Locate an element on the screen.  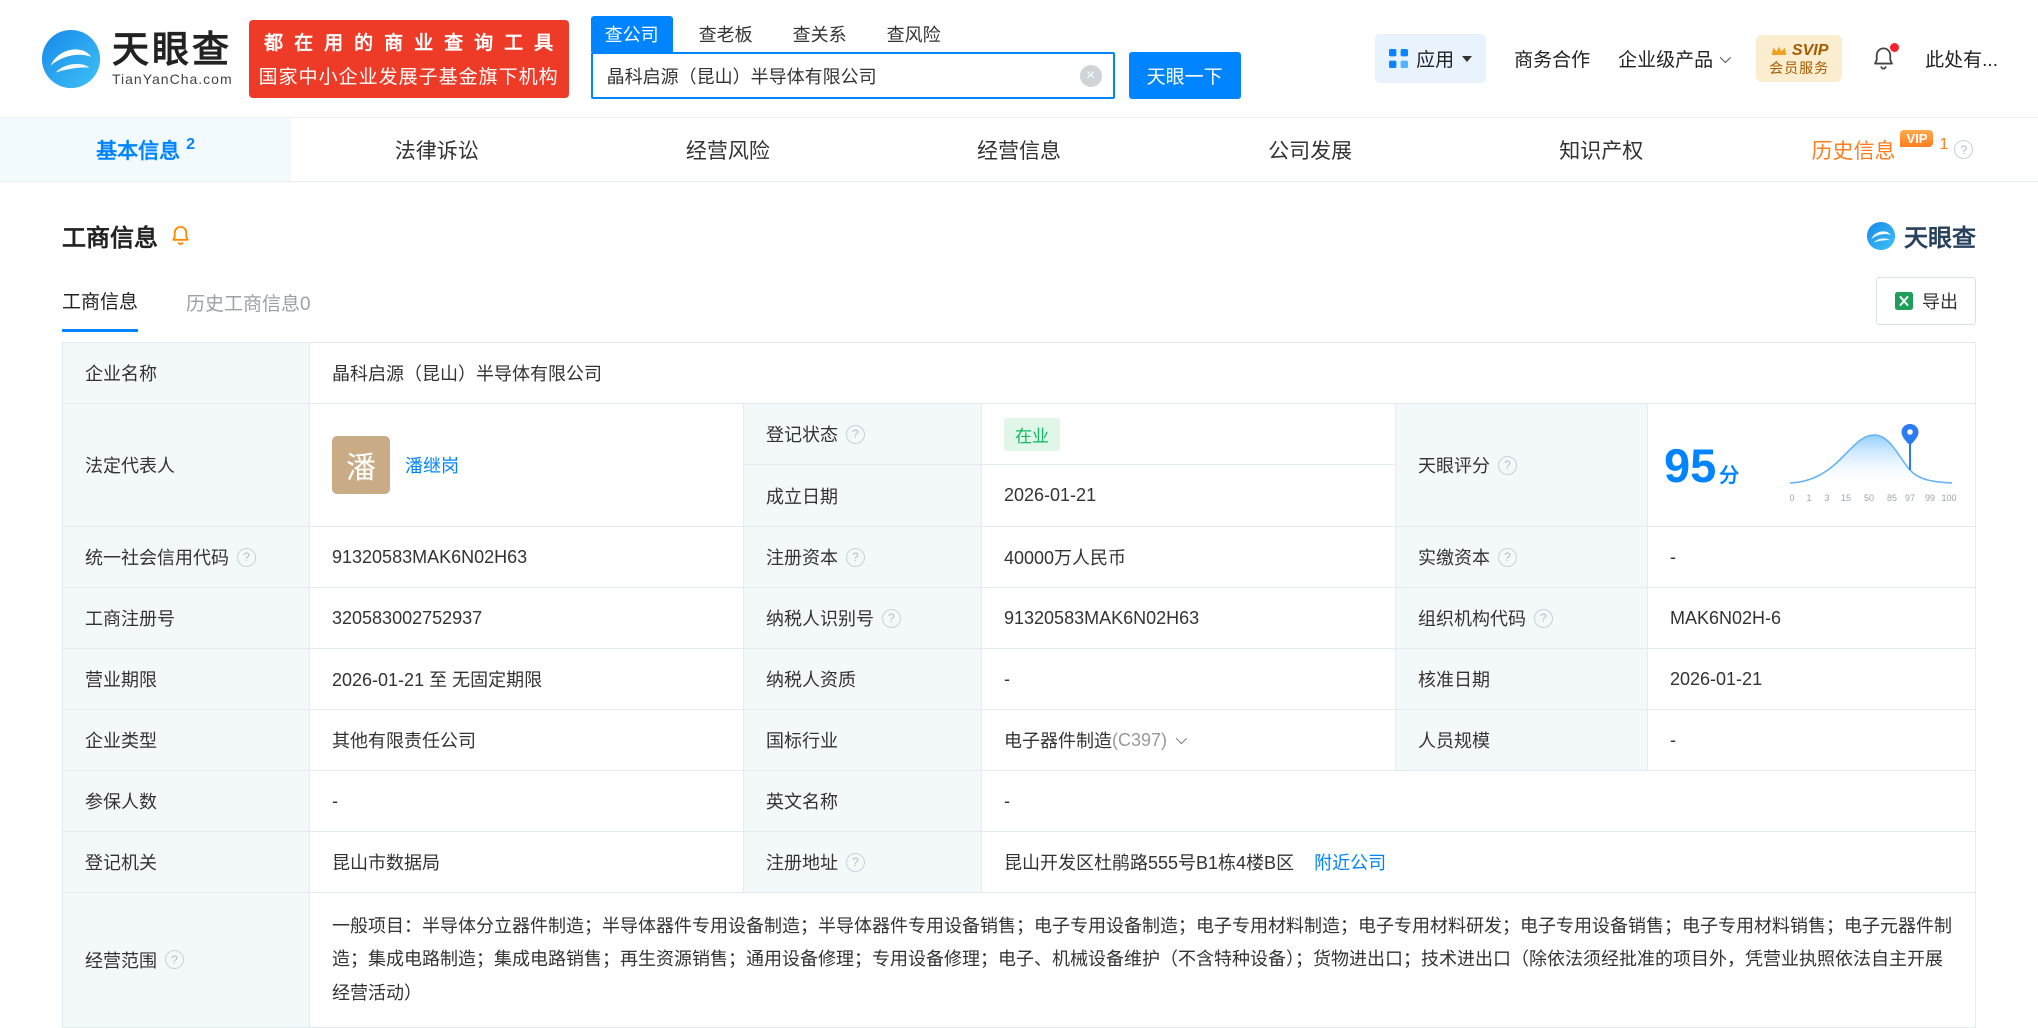
tianyancha-watermark: 天眼查 is located at coordinates (1921, 235).